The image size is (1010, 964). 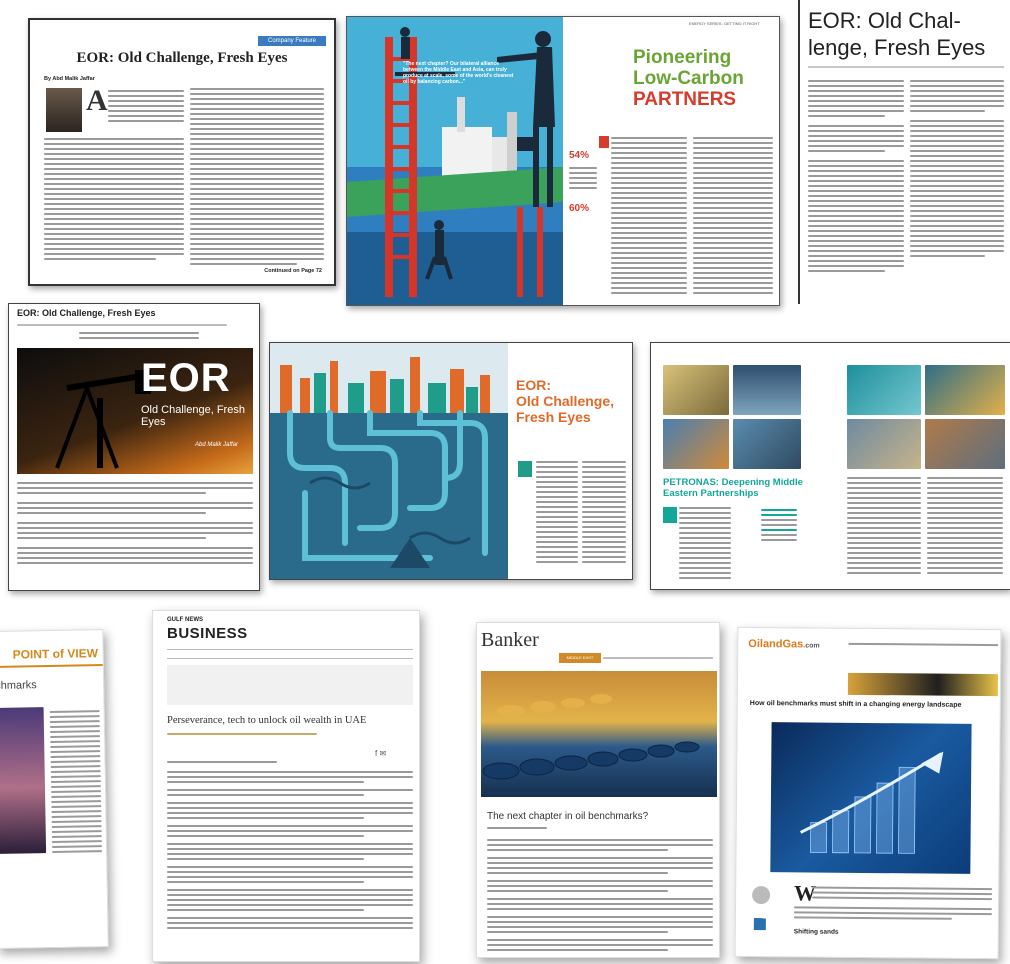 What do you see at coordinates (897, 47) in the screenshot?
I see `headline-line2: lenge, Fresh Eyes` at bounding box center [897, 47].